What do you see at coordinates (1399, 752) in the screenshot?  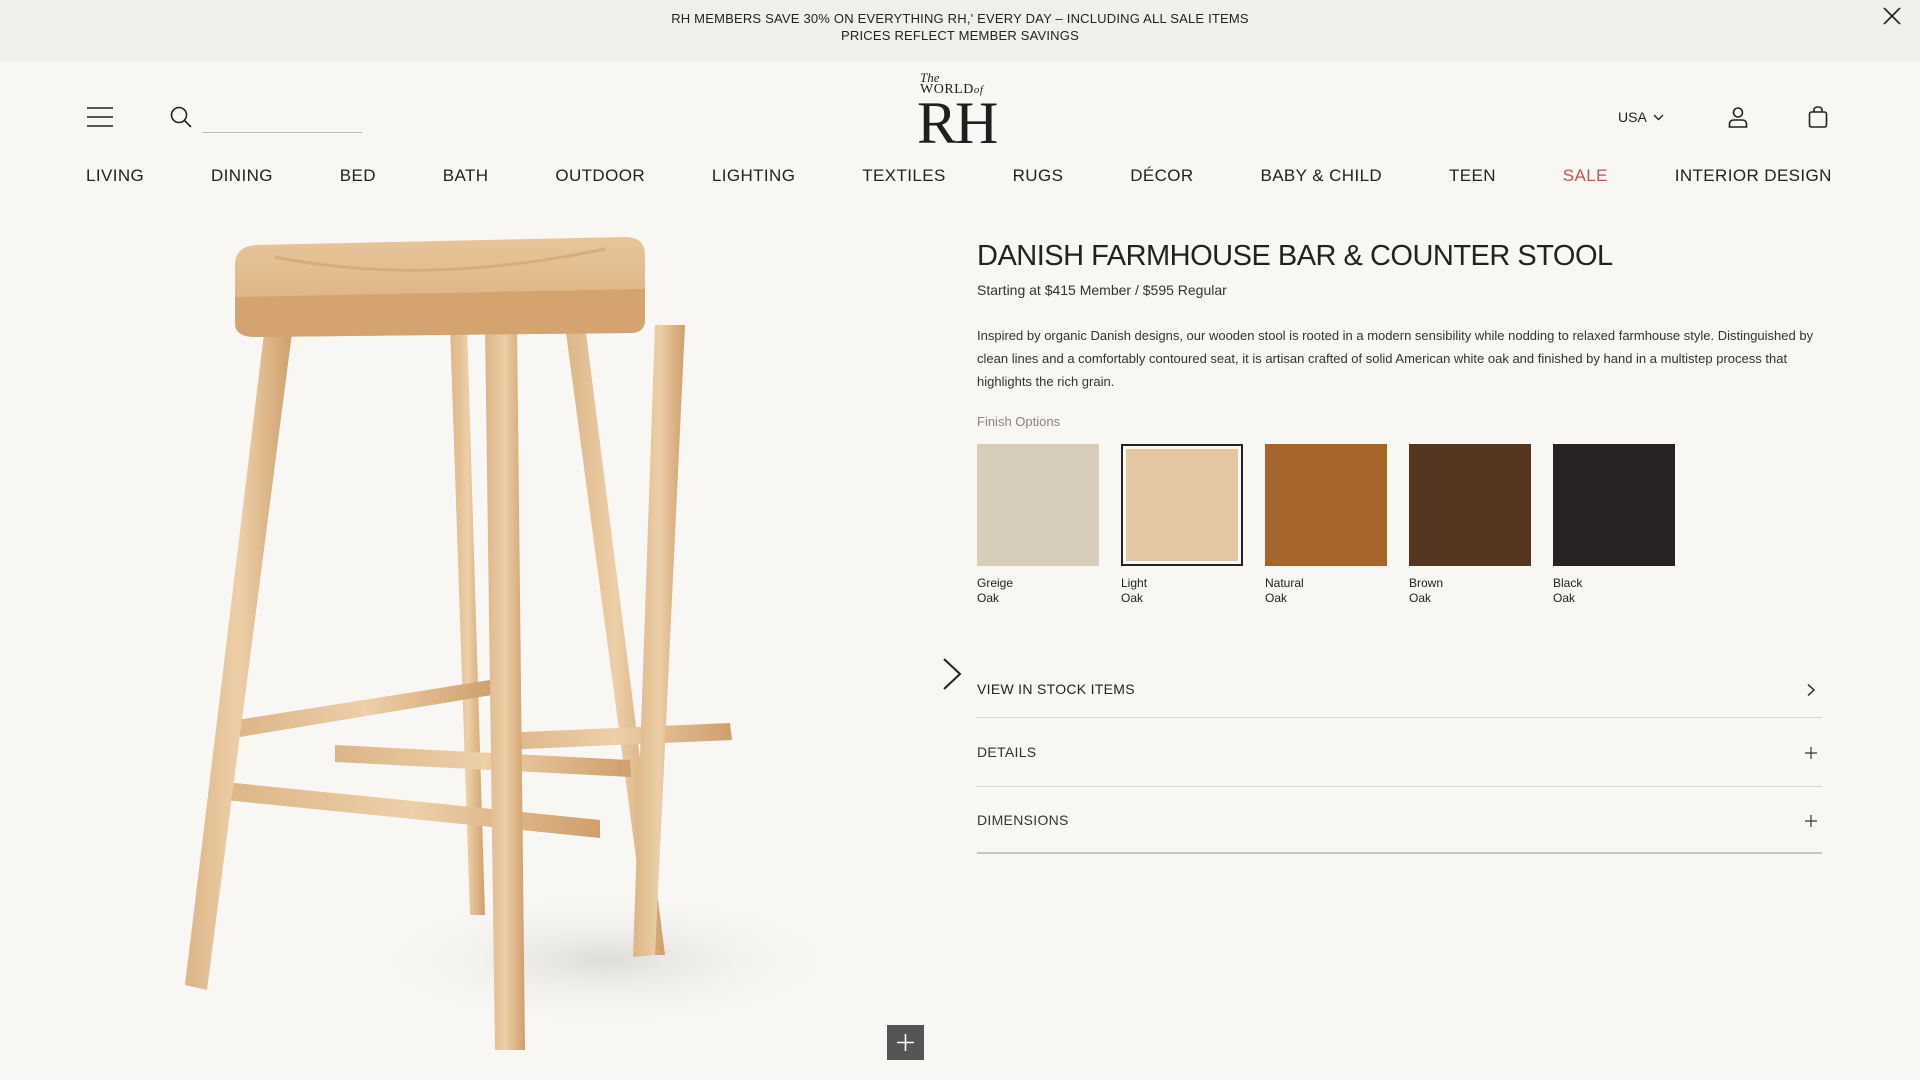 I see `details-accordion: DETAILS` at bounding box center [1399, 752].